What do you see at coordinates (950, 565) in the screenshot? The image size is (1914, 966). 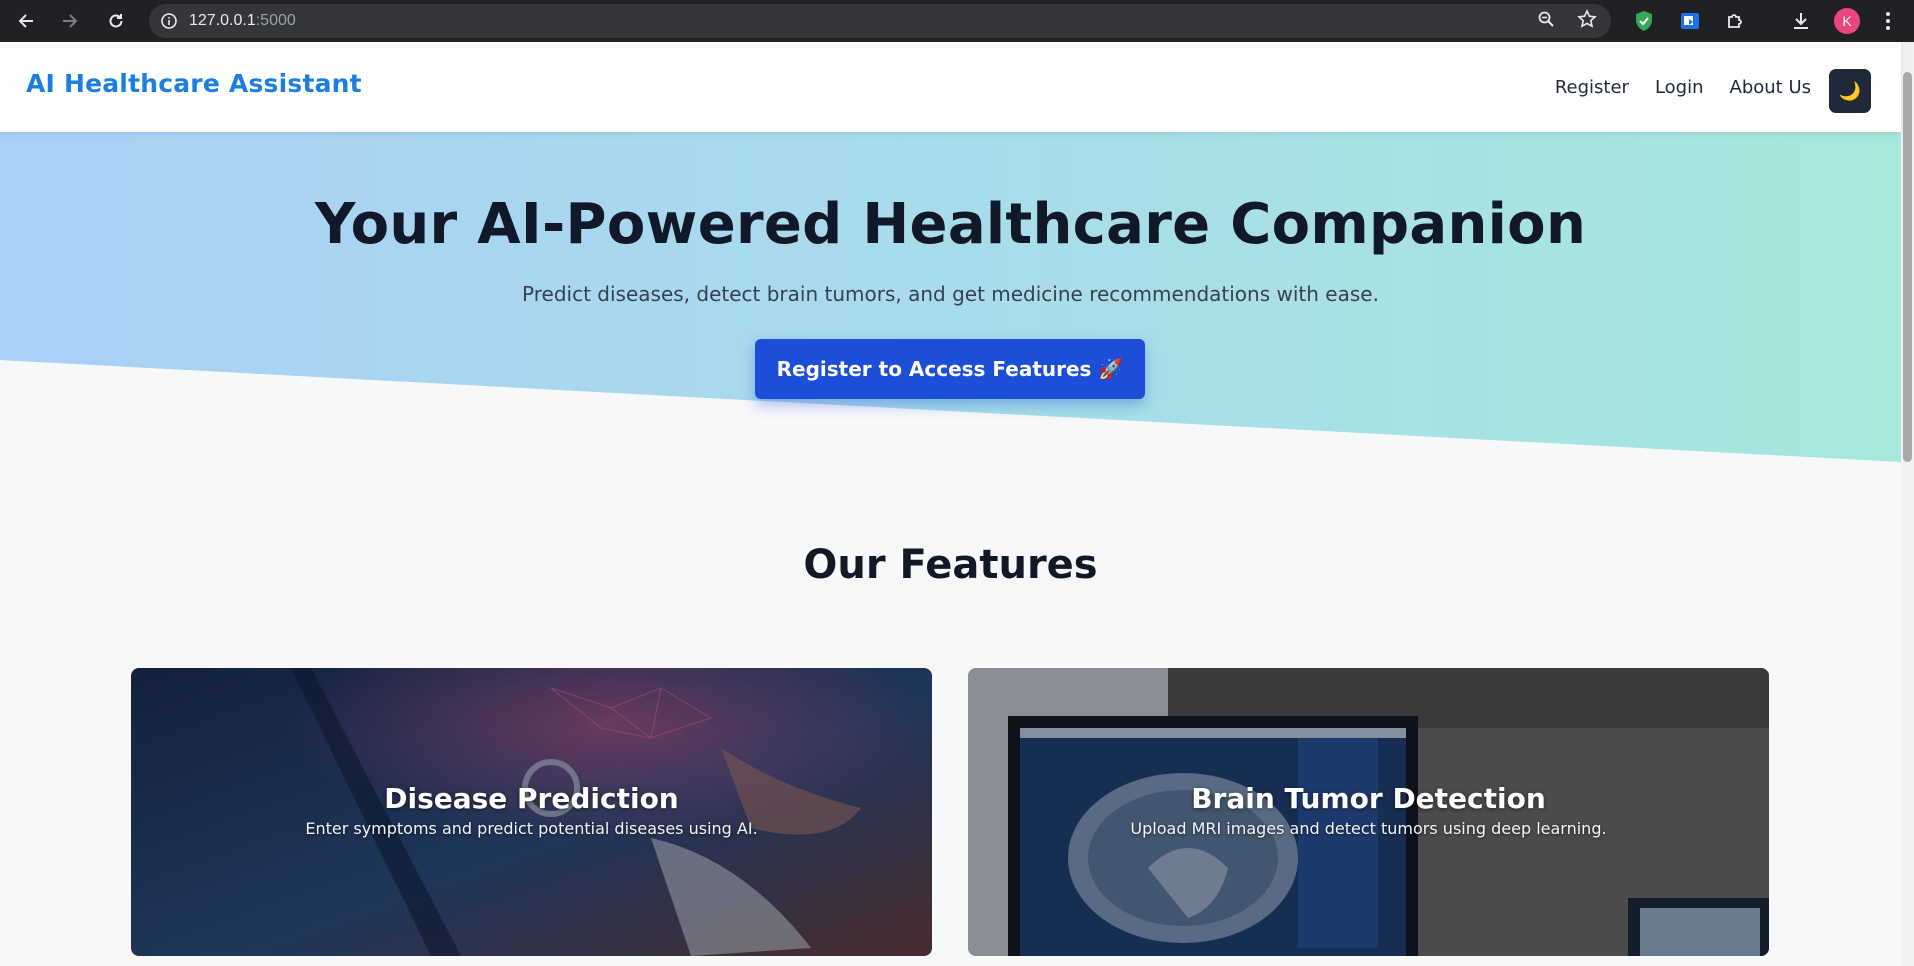 I see `features-heading: Our Features` at bounding box center [950, 565].